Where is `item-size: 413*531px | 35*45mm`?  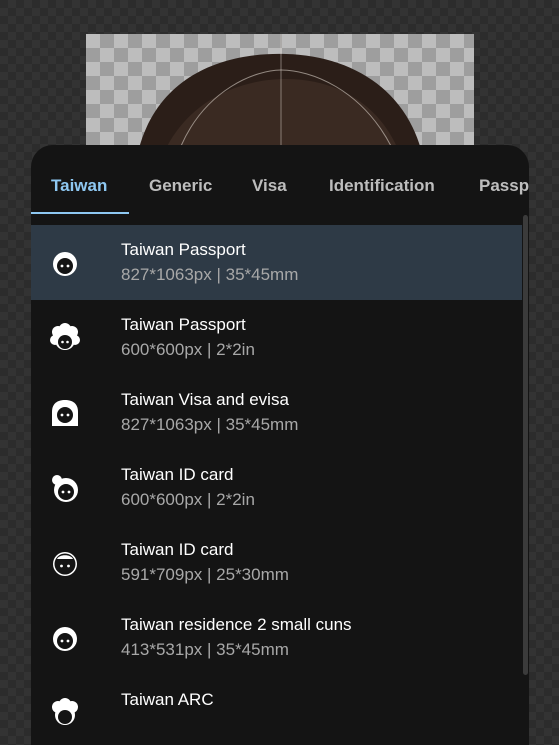
item-size: 413*531px | 35*45mm is located at coordinates (205, 649).